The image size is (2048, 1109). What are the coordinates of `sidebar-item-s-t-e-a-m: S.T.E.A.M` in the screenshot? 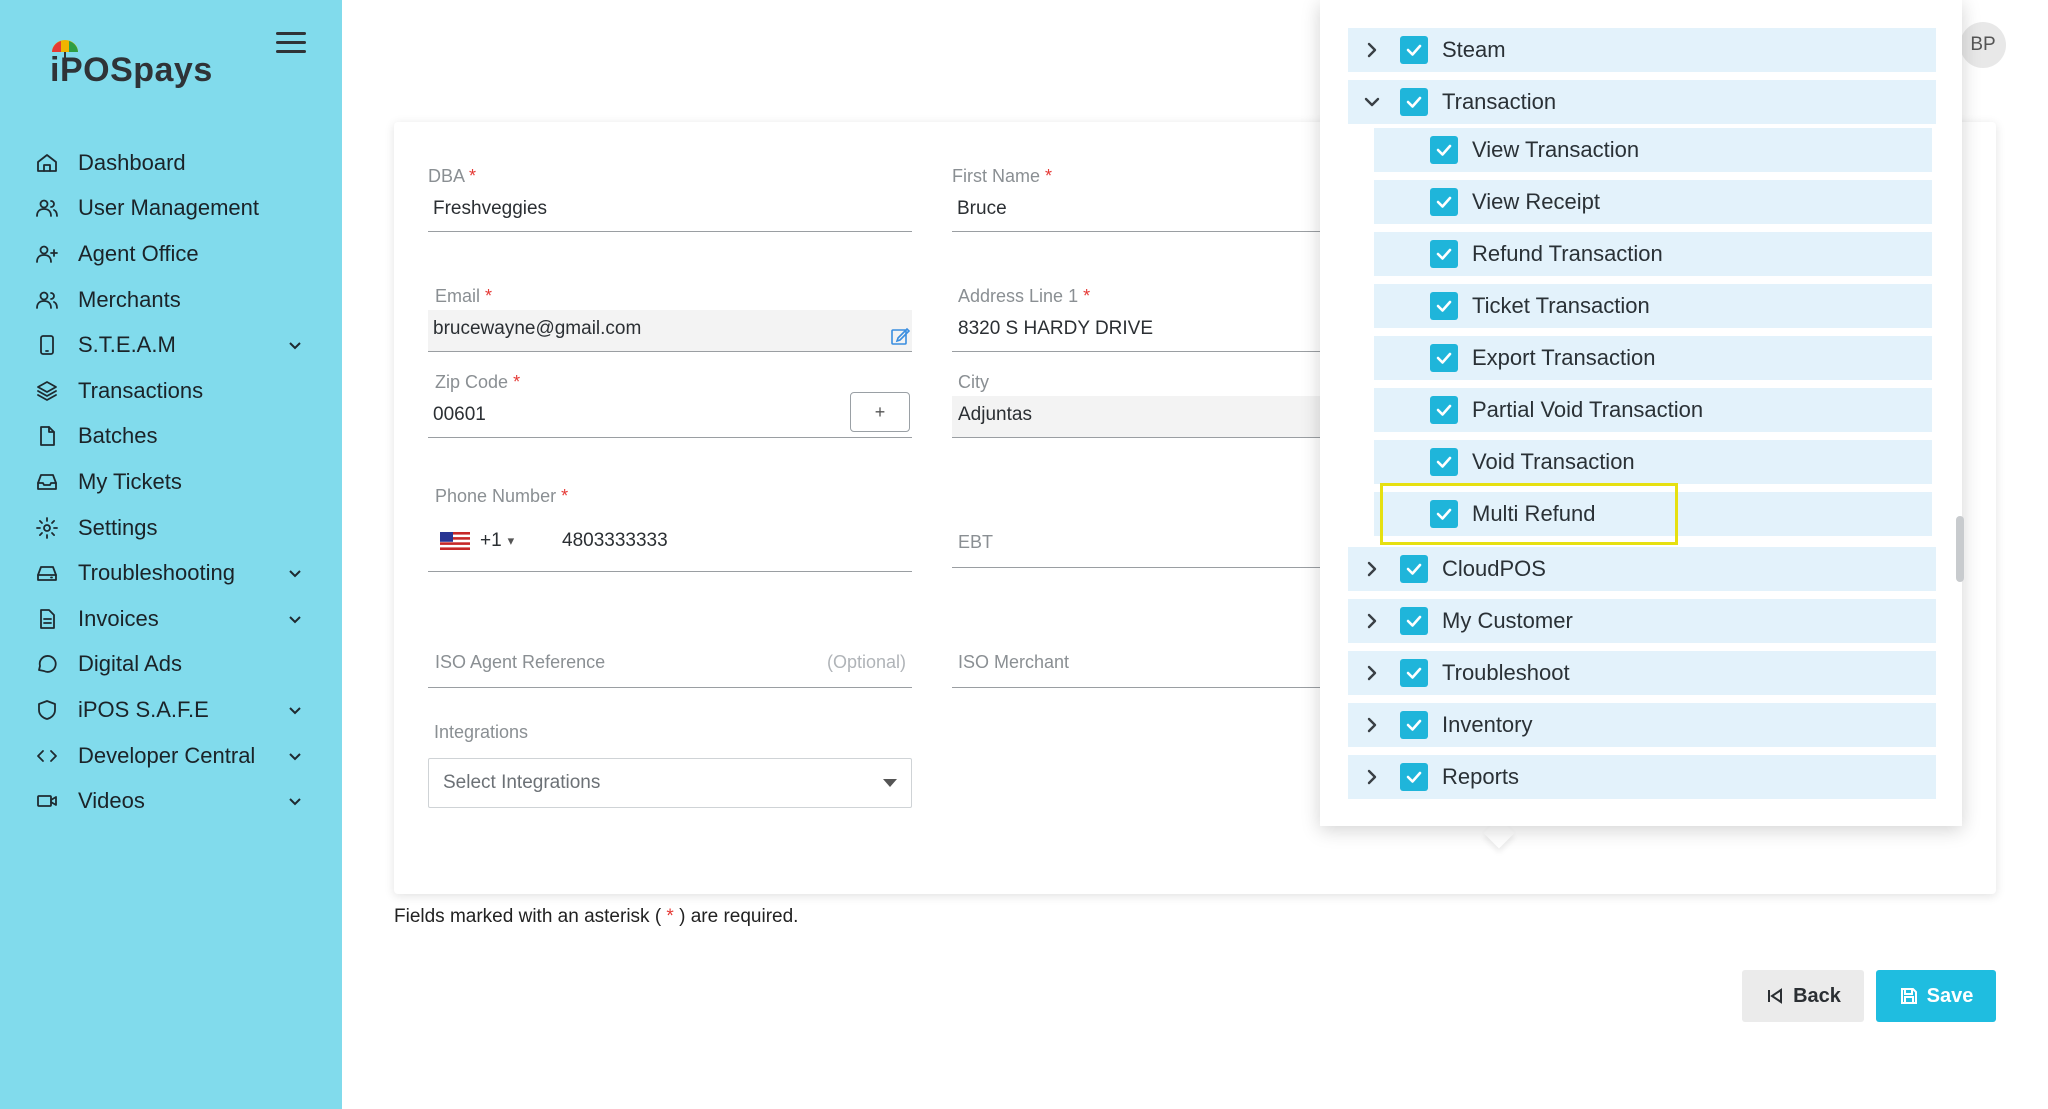 It's located at (171, 345).